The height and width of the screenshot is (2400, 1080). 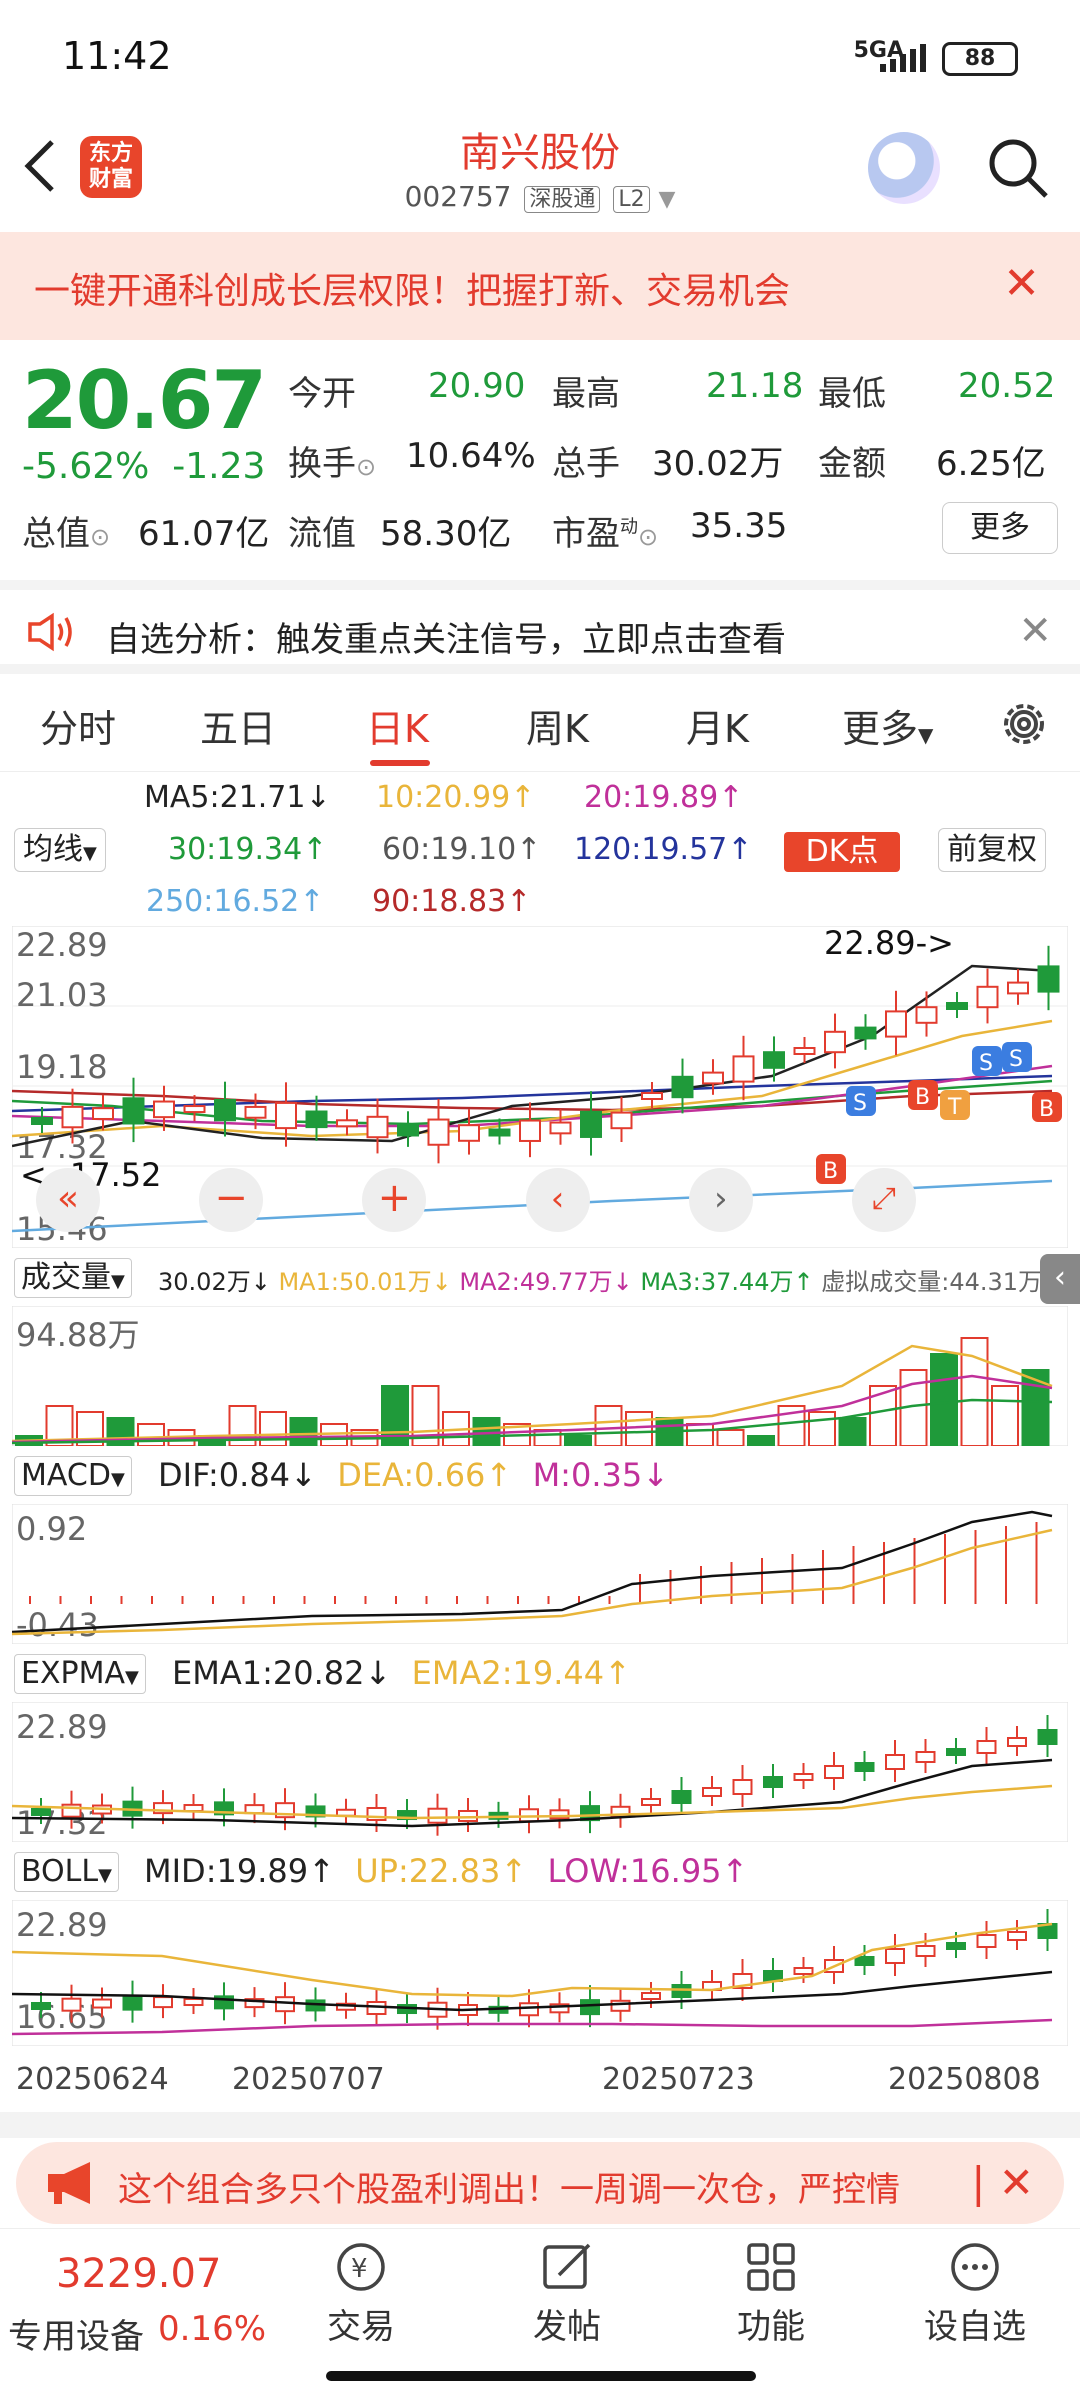 What do you see at coordinates (540, 627) in the screenshot?
I see `analysis-notice: 自选分析：触发重点关注信号，立即点击查看 ✕` at bounding box center [540, 627].